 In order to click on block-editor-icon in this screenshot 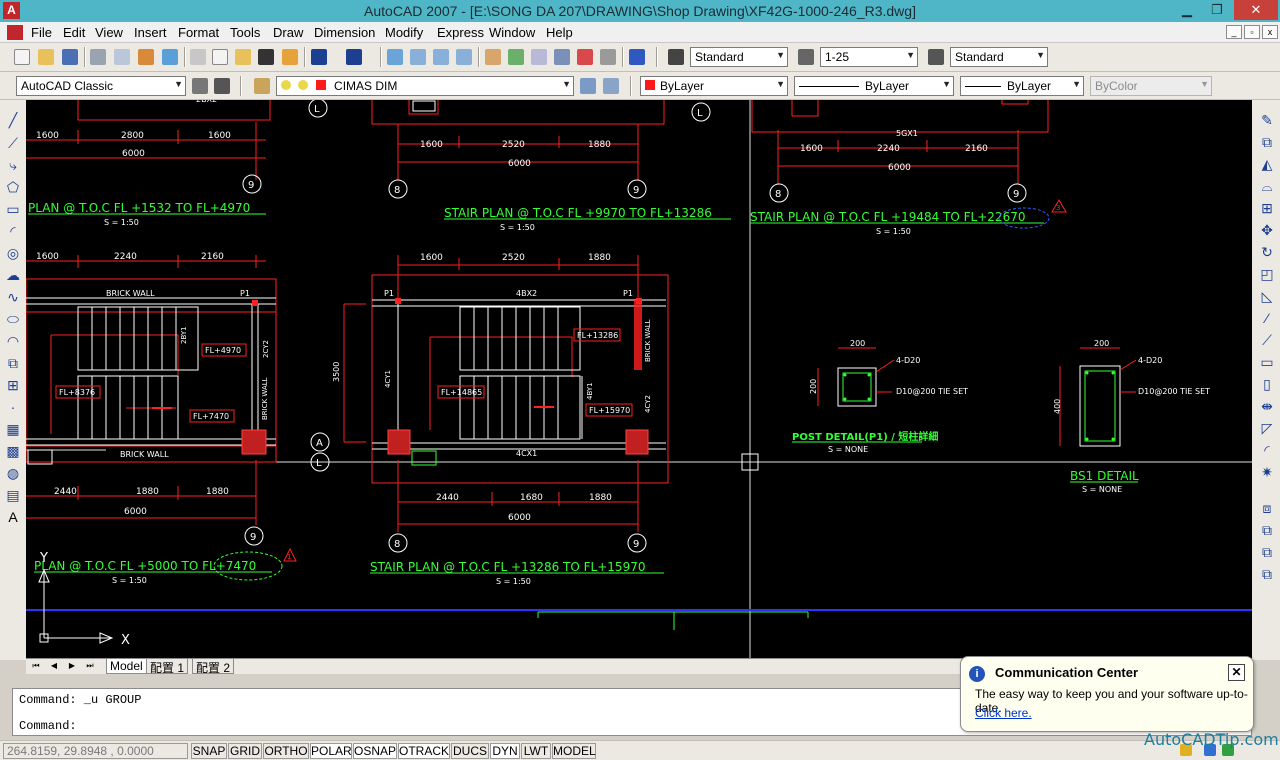, I will do `click(290, 57)`.